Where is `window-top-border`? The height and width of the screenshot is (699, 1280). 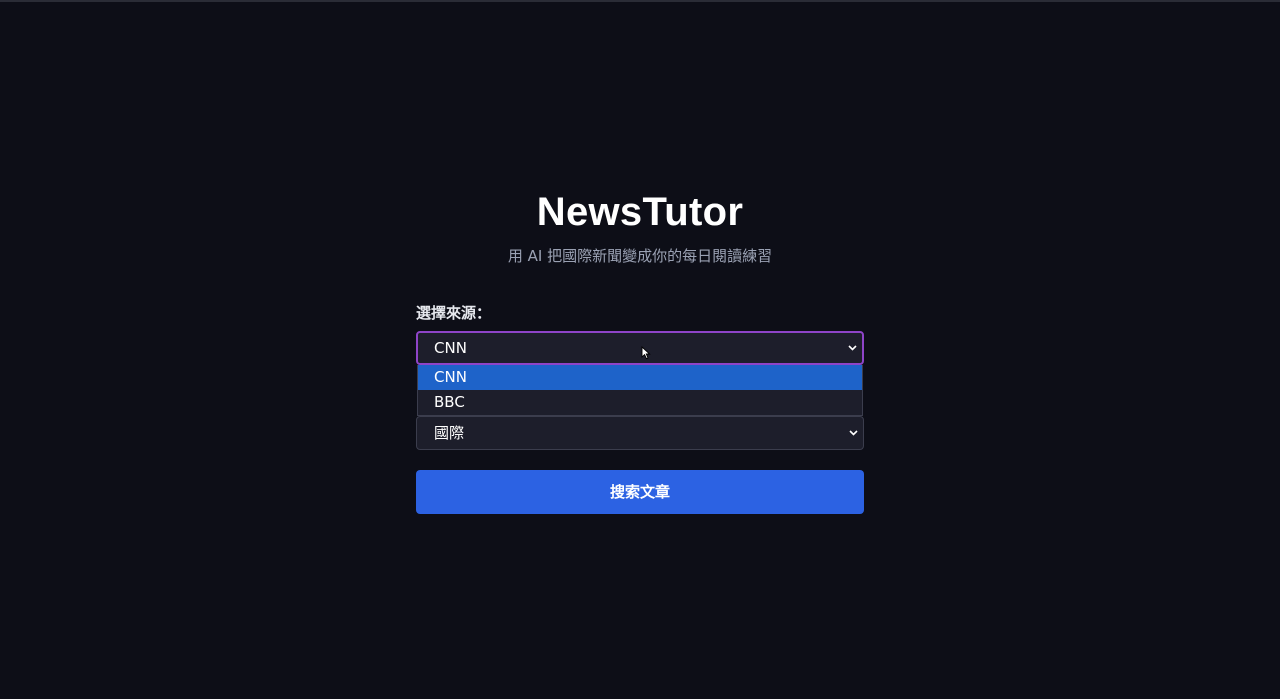 window-top-border is located at coordinates (640, 1).